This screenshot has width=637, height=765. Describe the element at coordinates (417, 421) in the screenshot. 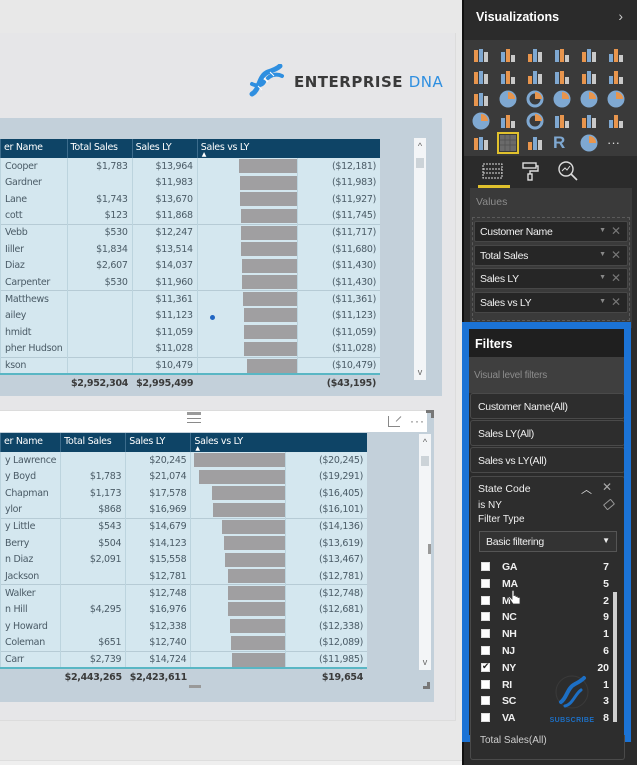

I see `more-options-icon: ···` at that location.